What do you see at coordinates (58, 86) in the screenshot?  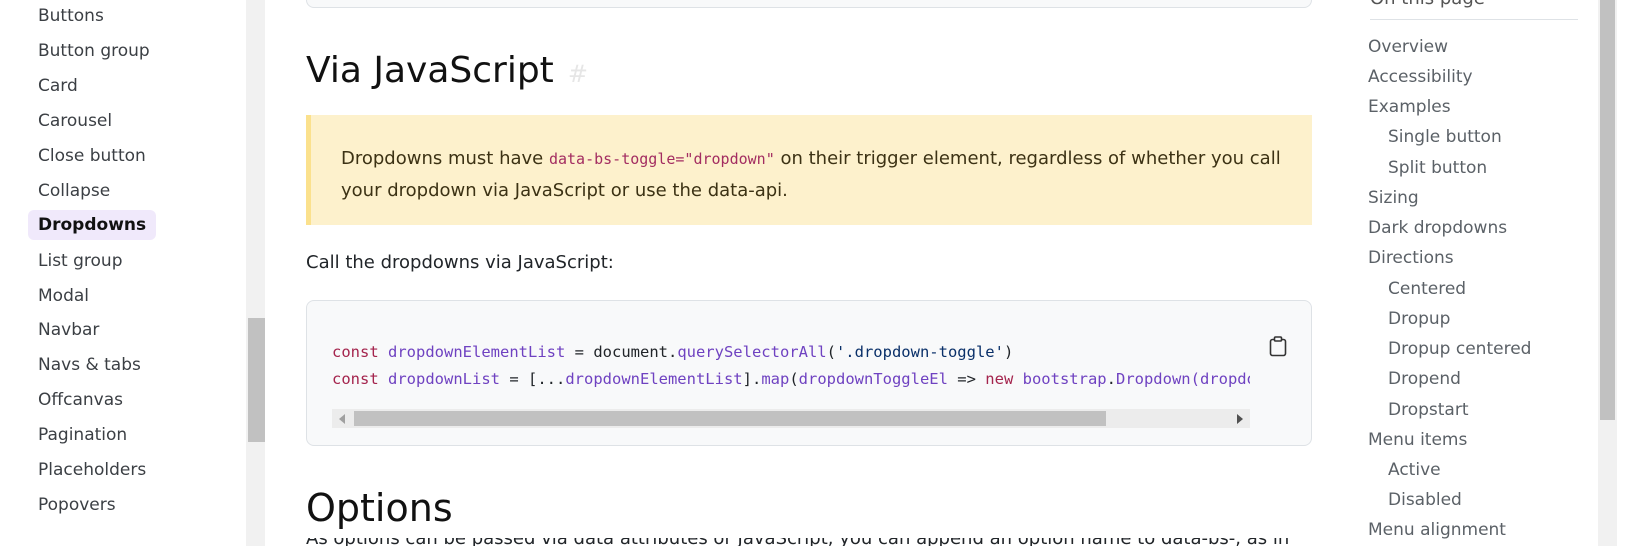 I see `sidebar-item-card: Card` at bounding box center [58, 86].